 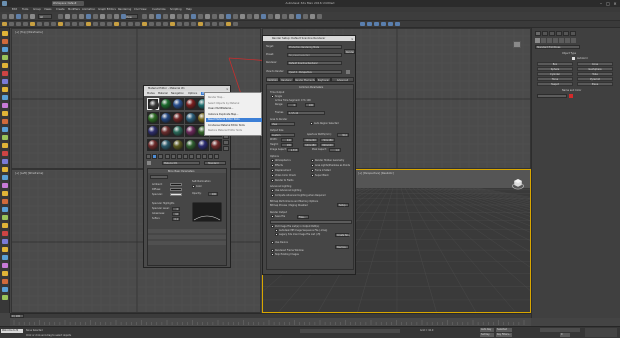 I want to click on render-setup-tab: Raytracer, so click(x=323, y=79).